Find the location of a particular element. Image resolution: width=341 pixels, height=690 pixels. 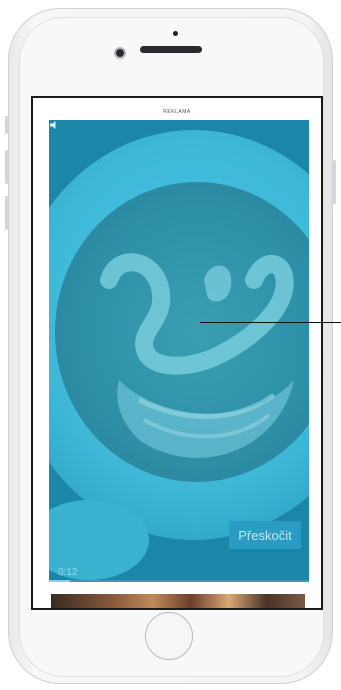

skip-button: Přeskočit is located at coordinates (265, 535).